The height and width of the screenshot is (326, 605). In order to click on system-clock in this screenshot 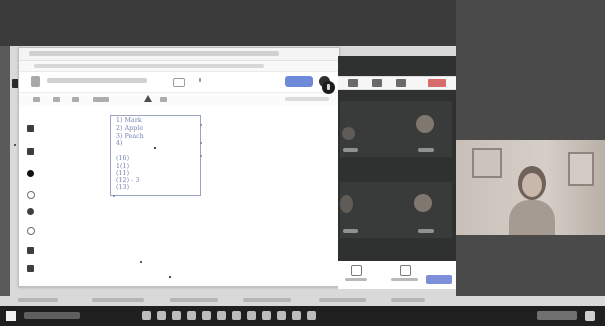, I will do `click(557, 315)`.